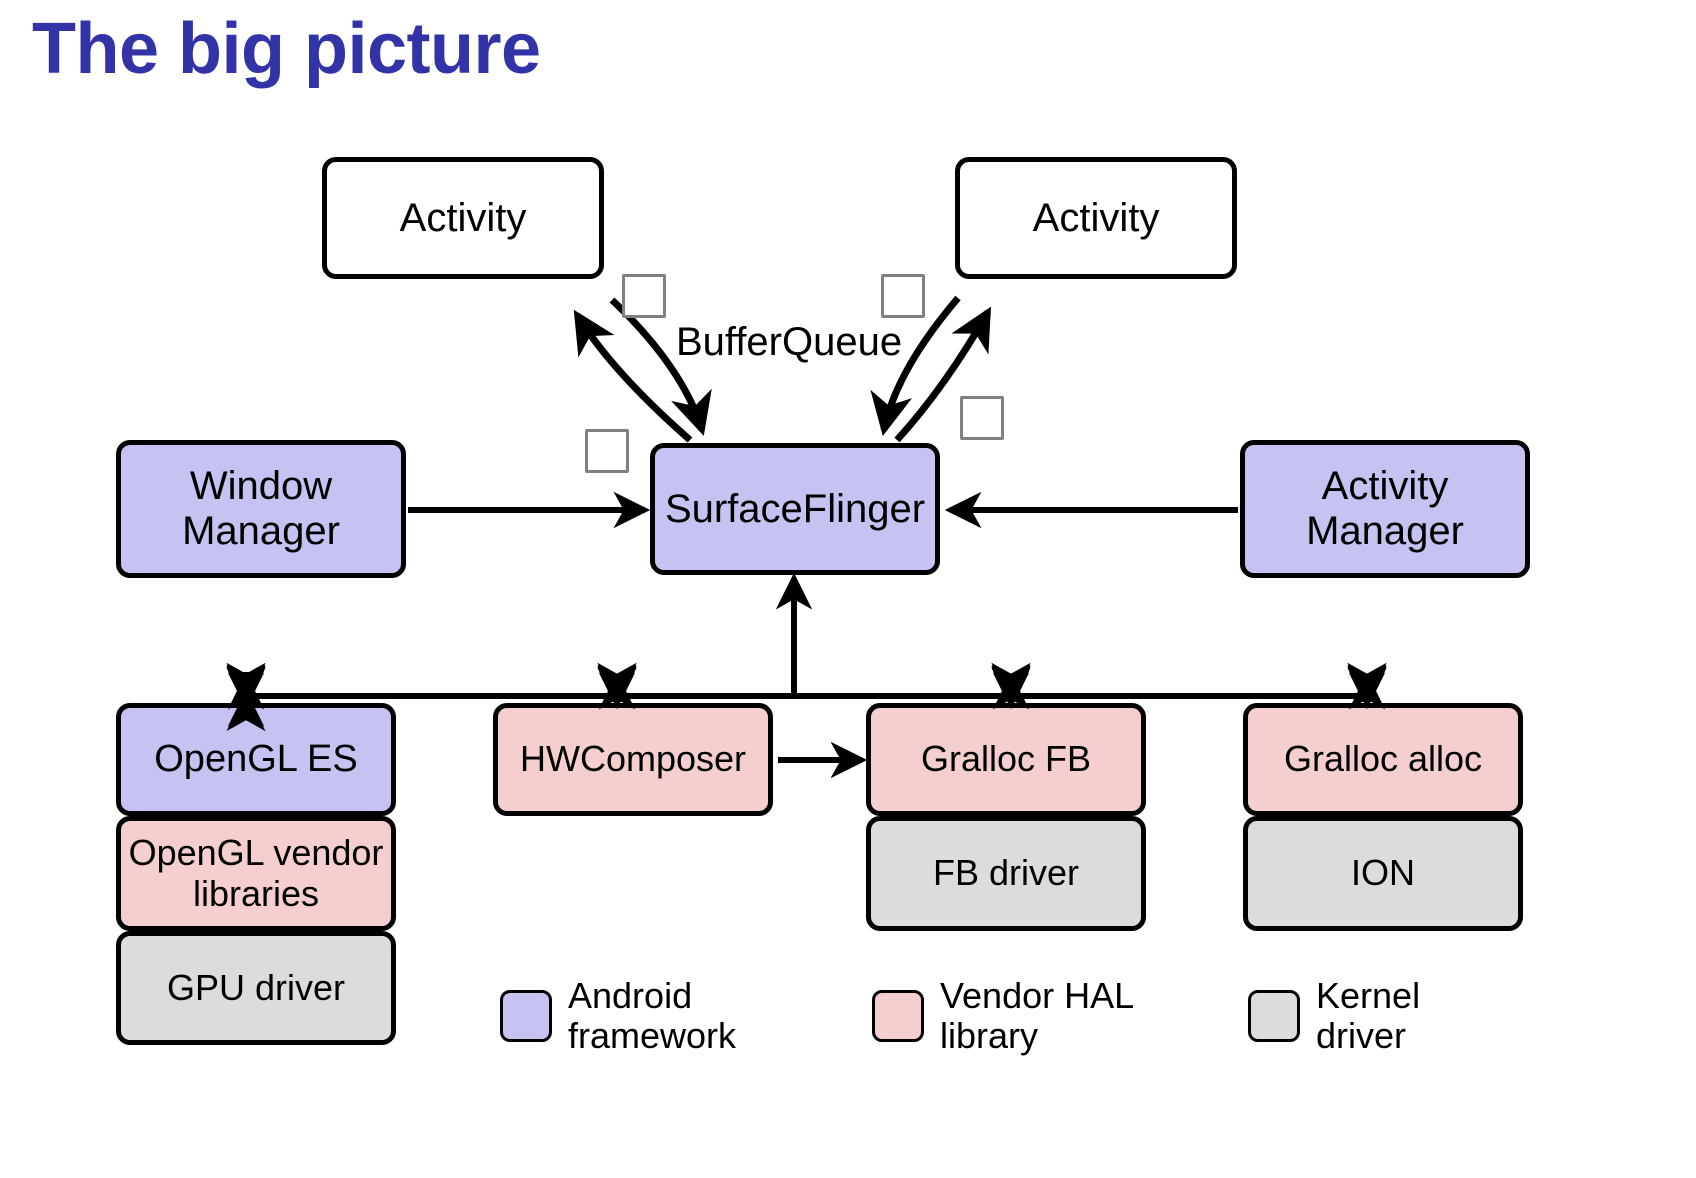  What do you see at coordinates (1037, 1016) in the screenshot?
I see `legend-label-vendor-hal-library: Vendor HAL library` at bounding box center [1037, 1016].